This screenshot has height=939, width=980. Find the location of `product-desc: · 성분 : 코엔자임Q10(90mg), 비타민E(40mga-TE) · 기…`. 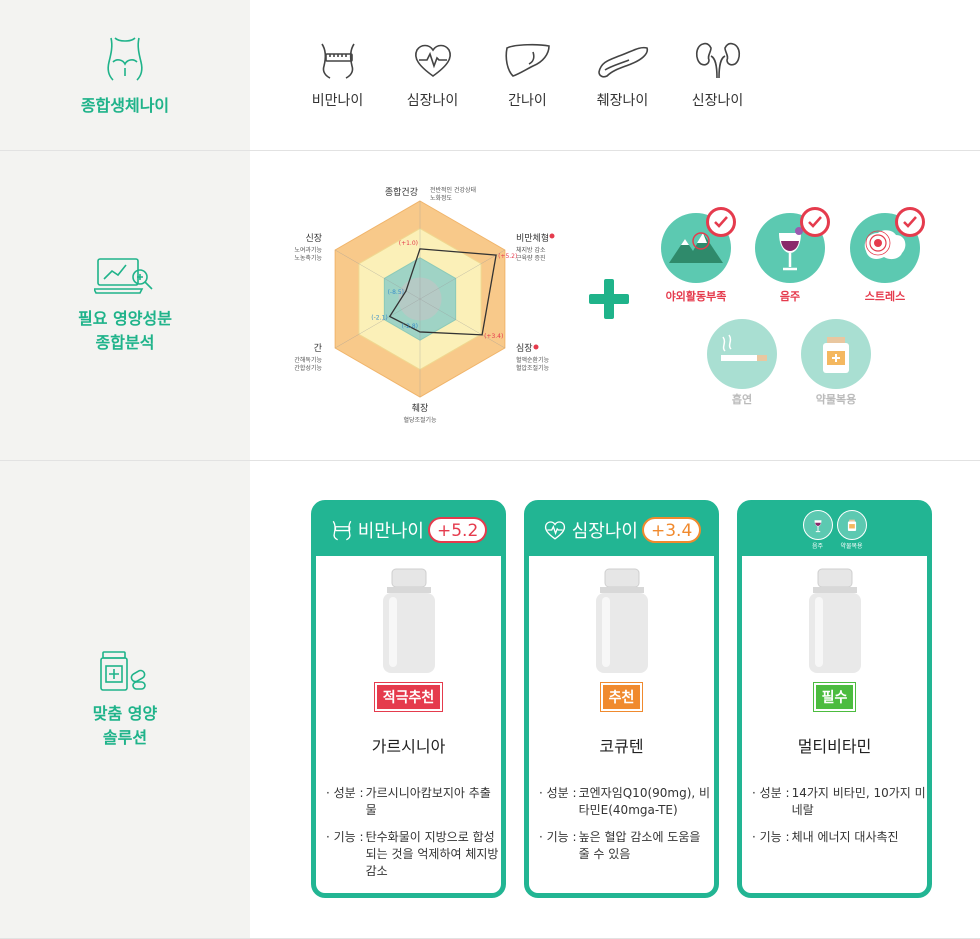

product-desc: · 성분 : 코엔자임Q10(90mg), 비타민E(40mga-TE) · 기… is located at coordinates (625, 823).